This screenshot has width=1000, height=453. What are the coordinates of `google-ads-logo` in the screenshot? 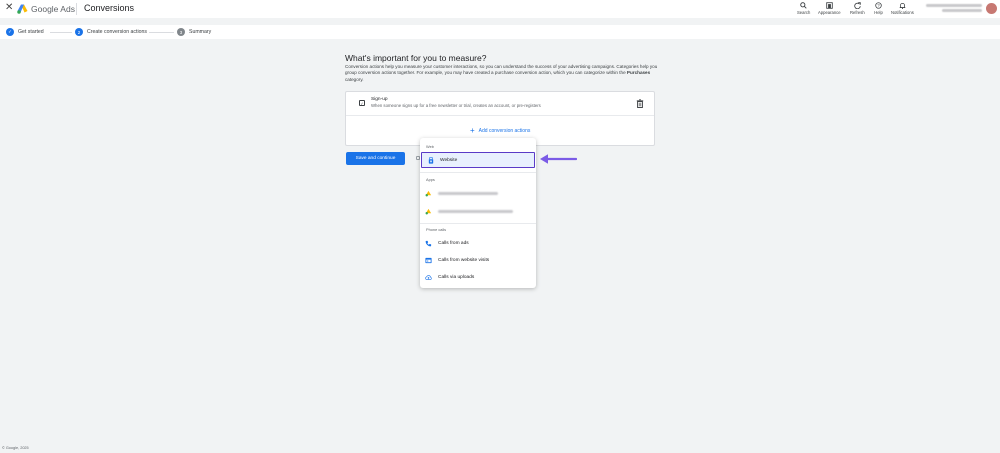 It's located at (22, 9).